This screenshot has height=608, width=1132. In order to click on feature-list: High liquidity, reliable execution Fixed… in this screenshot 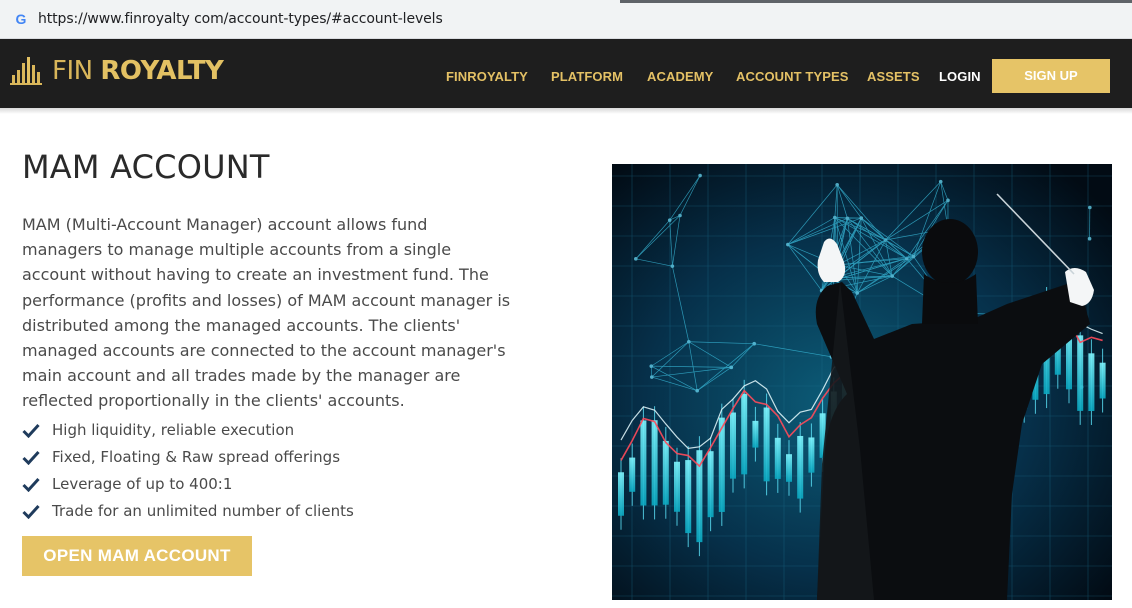, I will do `click(188, 473)`.